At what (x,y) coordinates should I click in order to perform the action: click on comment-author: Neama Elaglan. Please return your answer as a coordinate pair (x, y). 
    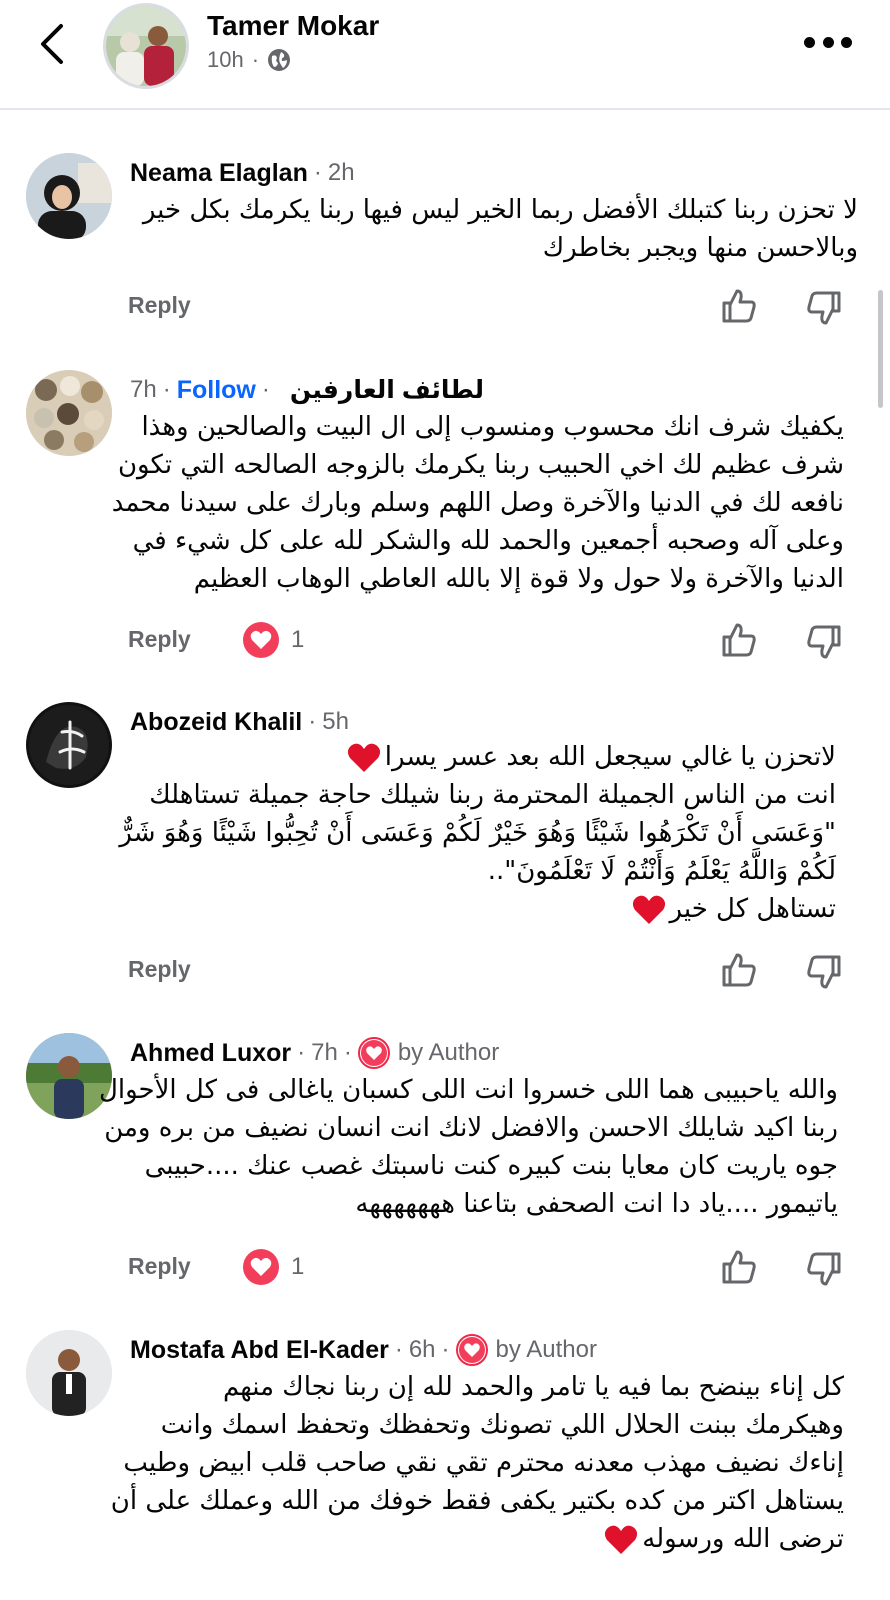
    Looking at the image, I should click on (219, 173).